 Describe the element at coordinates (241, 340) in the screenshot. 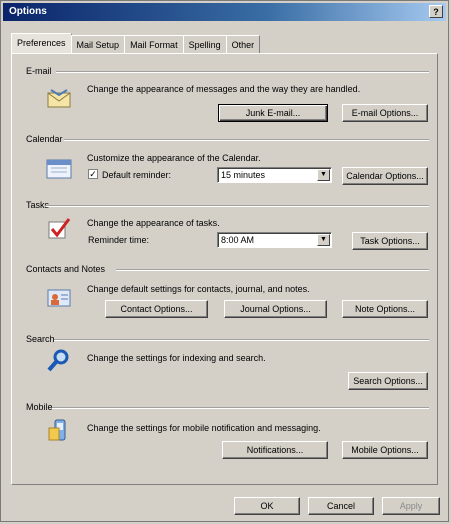

I see `search-separator` at that location.